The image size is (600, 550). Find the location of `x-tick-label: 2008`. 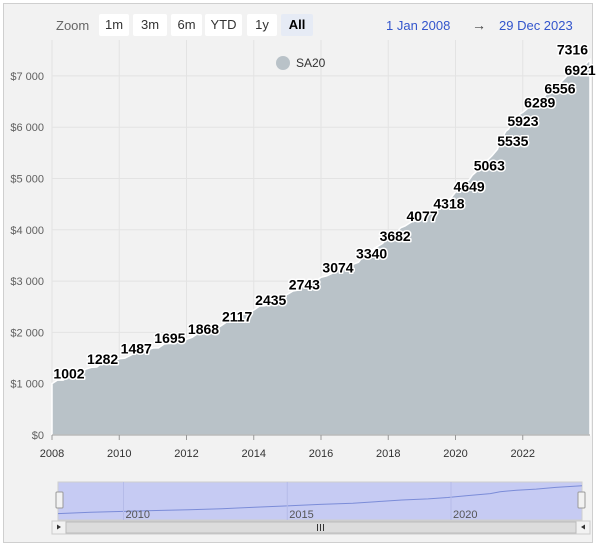

x-tick-label: 2008 is located at coordinates (52, 454).